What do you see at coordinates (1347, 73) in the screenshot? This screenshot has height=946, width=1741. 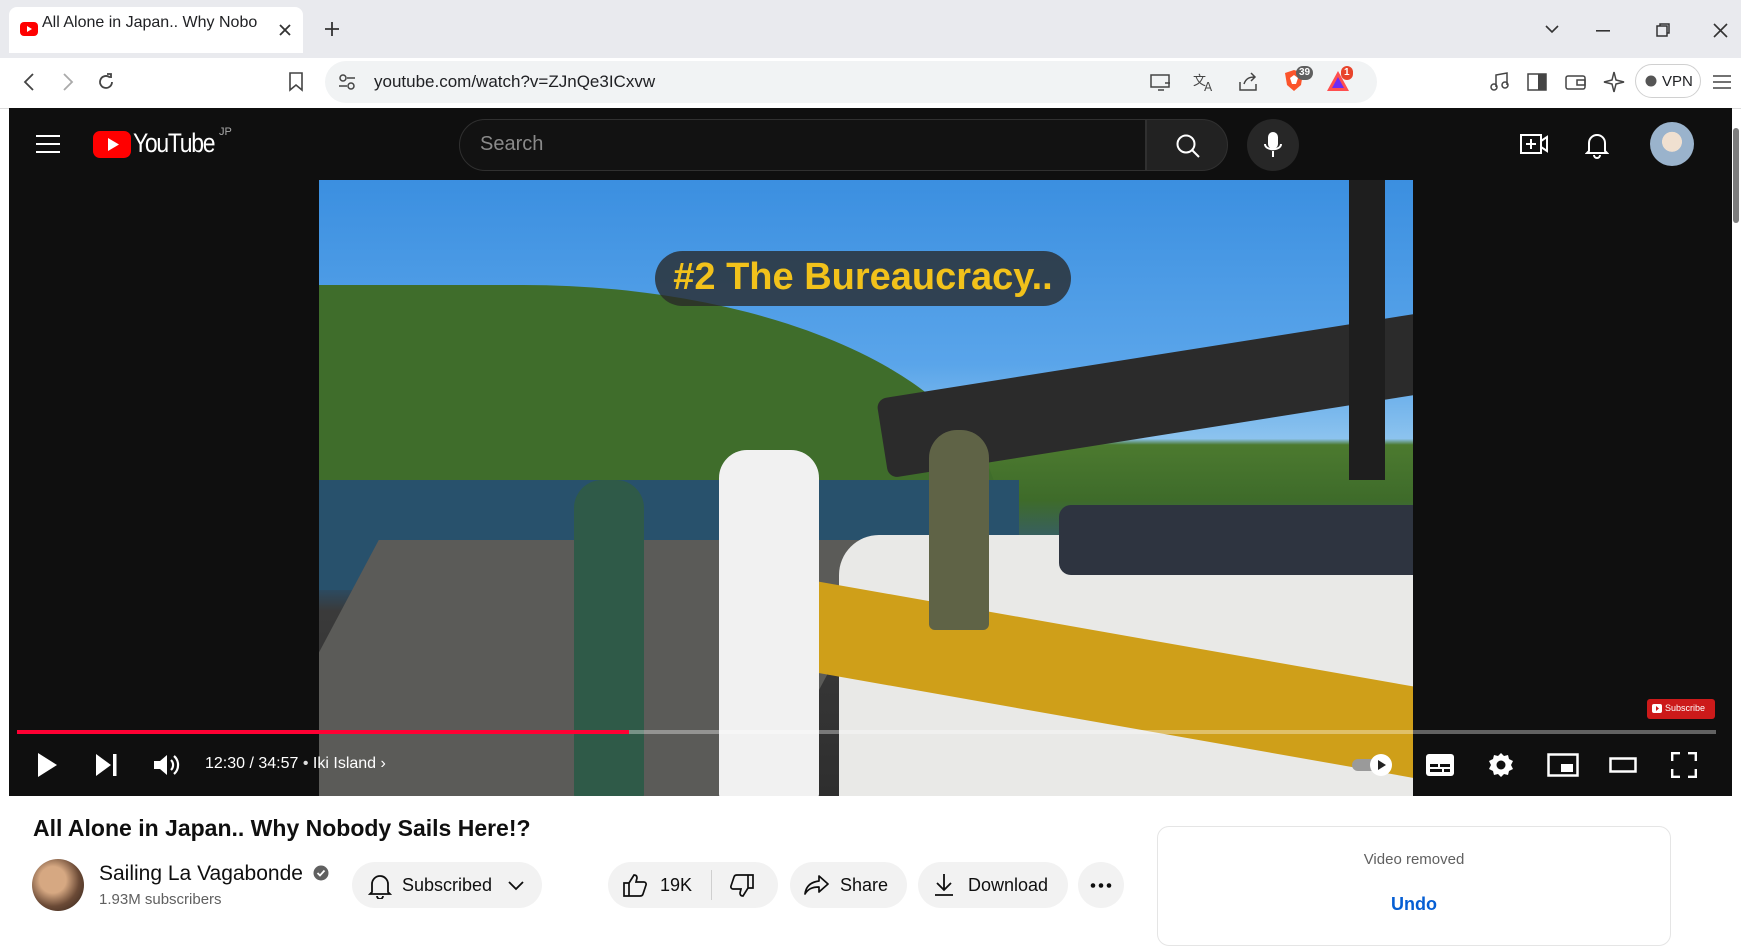 I see `rewards-badge: 1` at bounding box center [1347, 73].